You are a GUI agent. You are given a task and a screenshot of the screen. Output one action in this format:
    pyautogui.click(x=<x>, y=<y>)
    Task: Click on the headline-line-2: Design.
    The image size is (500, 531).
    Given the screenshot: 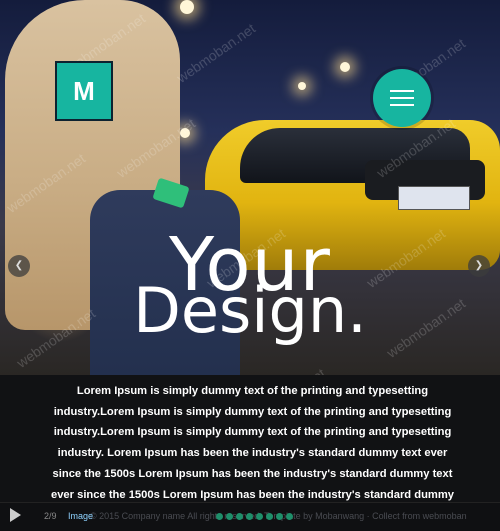 What is the action you would take?
    pyautogui.click(x=250, y=310)
    